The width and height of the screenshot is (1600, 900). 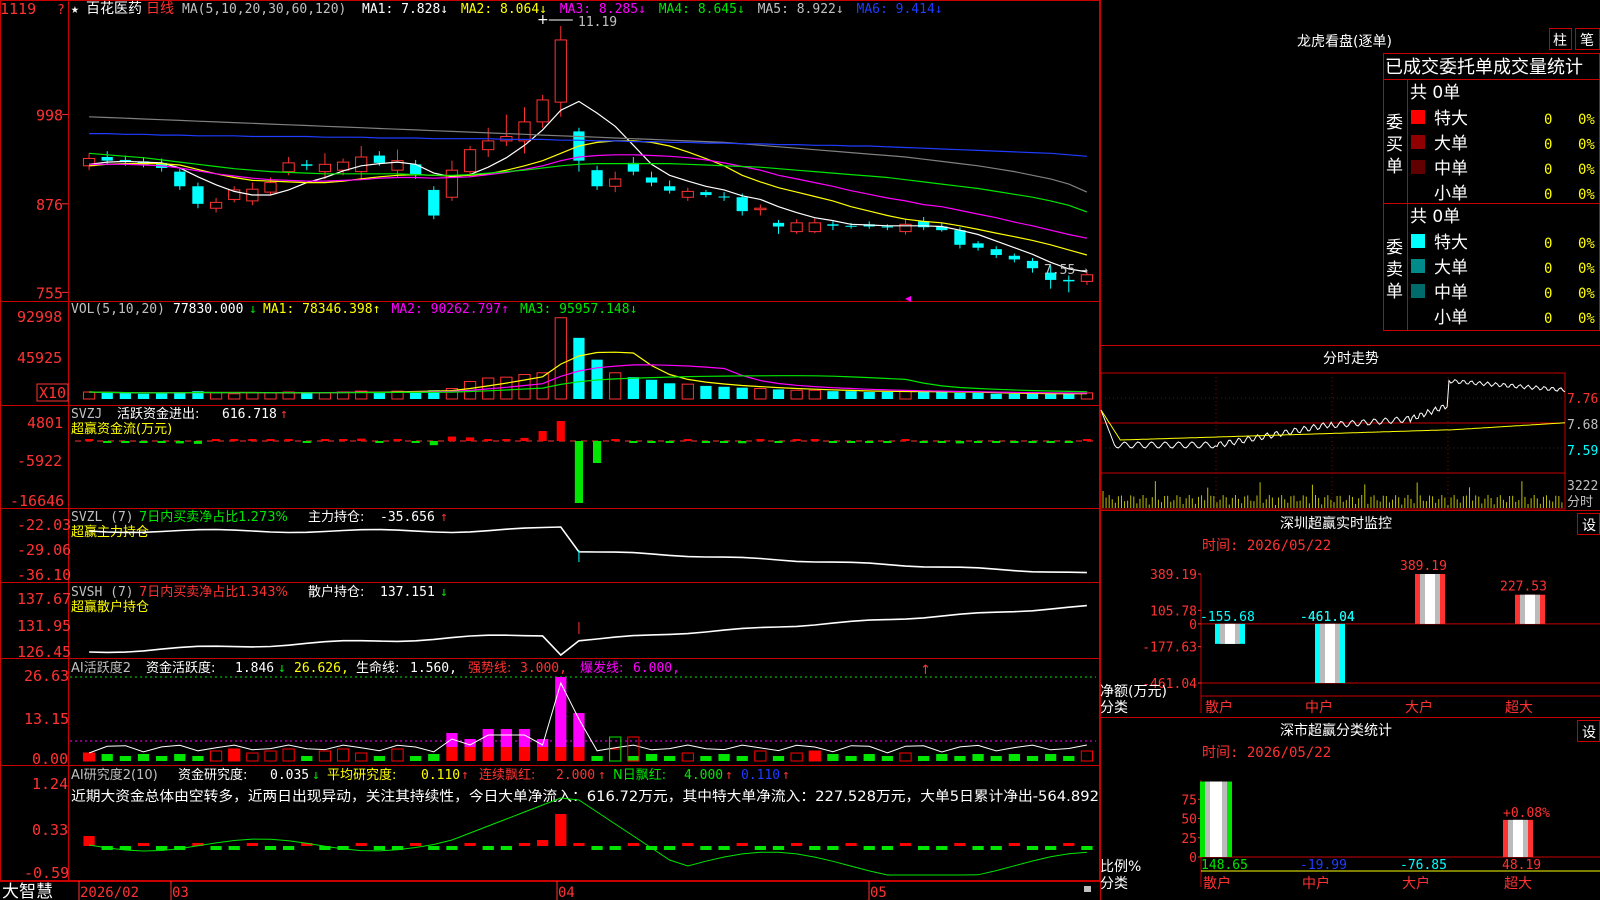 What do you see at coordinates (1266, 546) in the screenshot?
I see `monitor-date: 时间: 2026/05/22` at bounding box center [1266, 546].